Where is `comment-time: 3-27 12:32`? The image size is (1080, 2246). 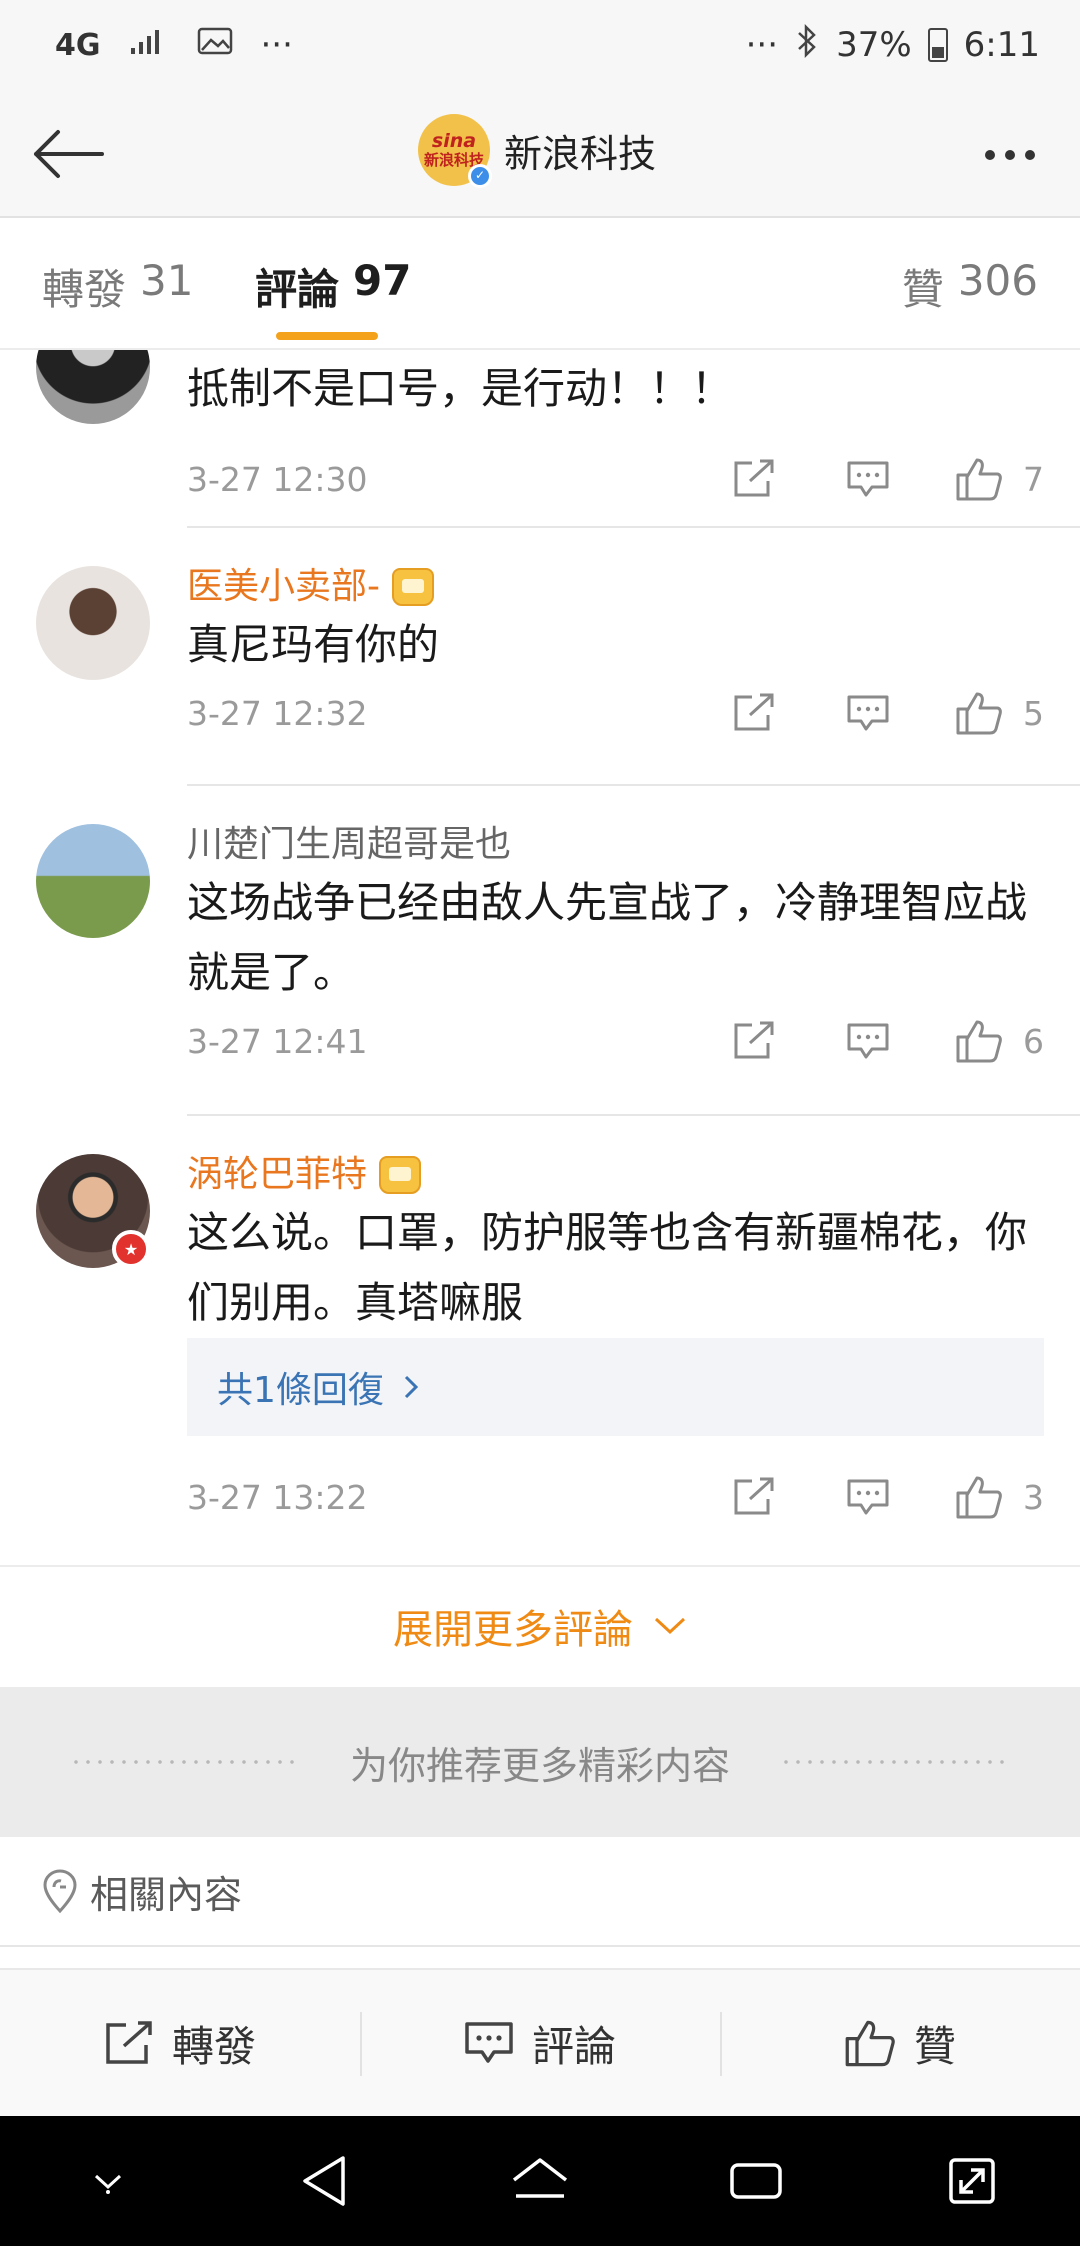 comment-time: 3-27 12:32 is located at coordinates (277, 713).